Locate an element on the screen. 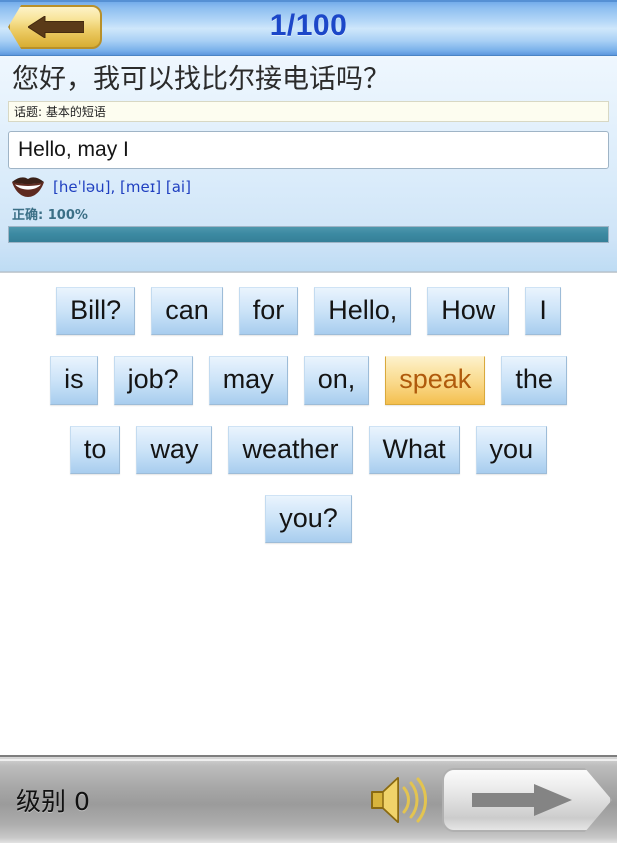 This screenshot has height=843, width=617. word-tile: you? is located at coordinates (308, 519).